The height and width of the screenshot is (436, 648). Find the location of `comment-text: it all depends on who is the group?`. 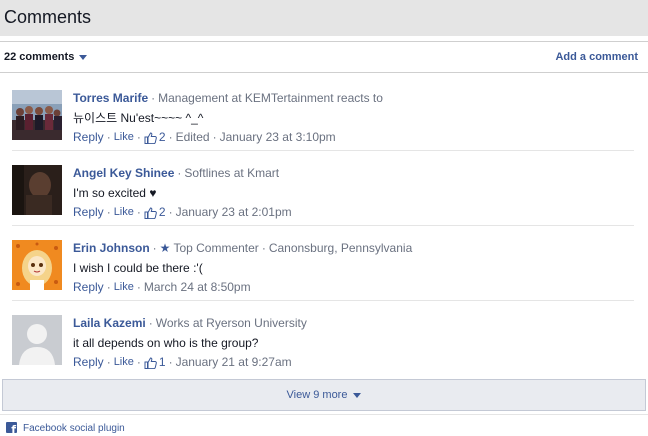

comment-text: it all depends on who is the group? is located at coordinates (166, 343).